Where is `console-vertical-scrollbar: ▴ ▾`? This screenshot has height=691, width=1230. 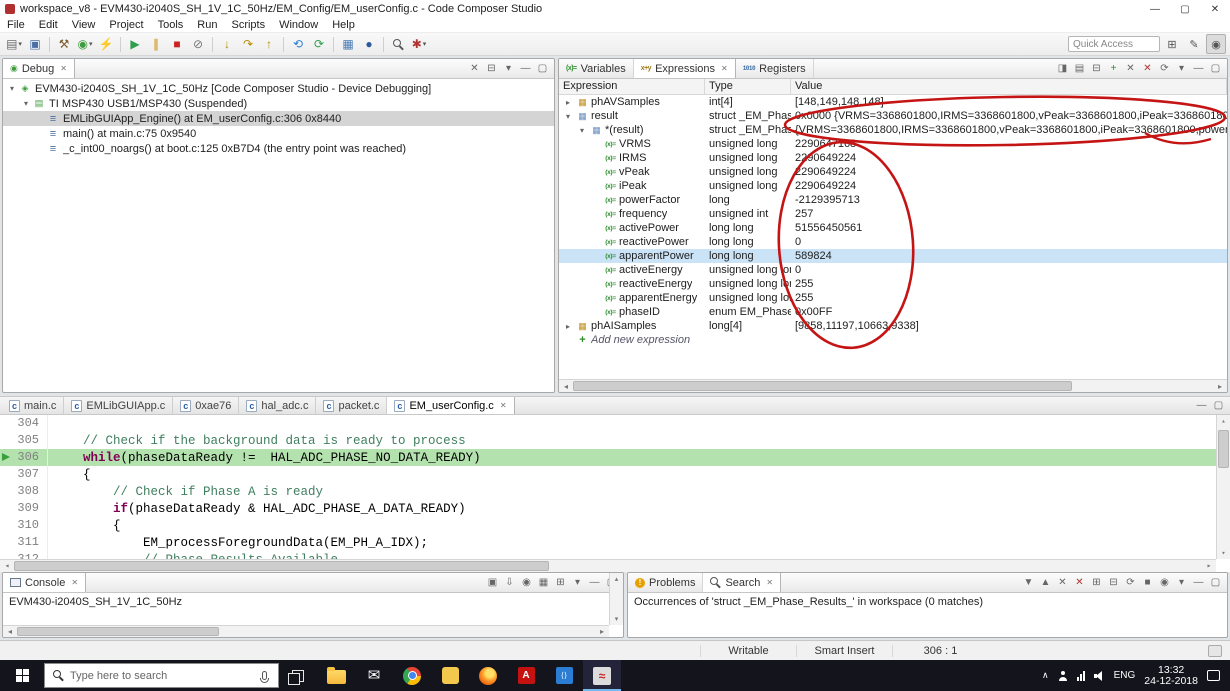 console-vertical-scrollbar: ▴ ▾ is located at coordinates (616, 599).